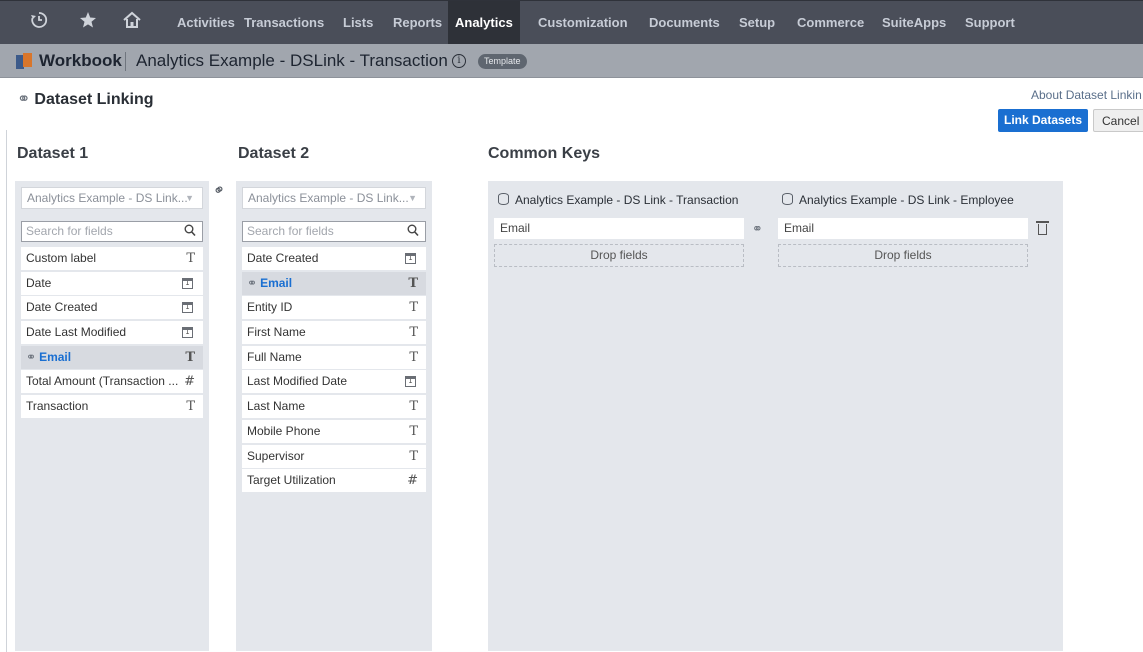 The width and height of the screenshot is (1143, 652). Describe the element at coordinates (132, 22) in the screenshot. I see `home-icon` at that location.